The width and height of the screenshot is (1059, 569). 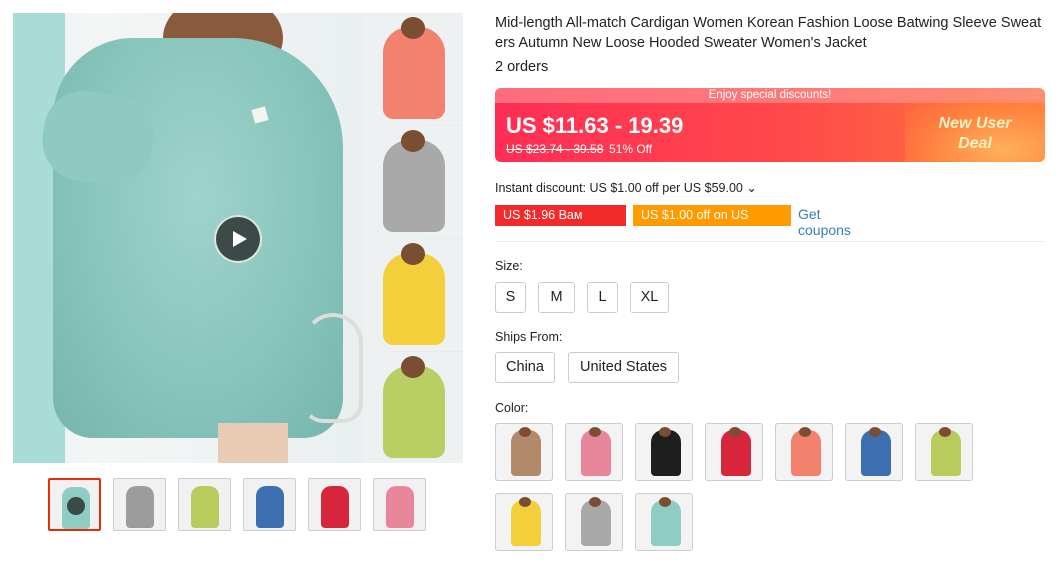 What do you see at coordinates (712, 224) in the screenshot?
I see `coupon-badge: US $1.00 off on US $18.00` at bounding box center [712, 224].